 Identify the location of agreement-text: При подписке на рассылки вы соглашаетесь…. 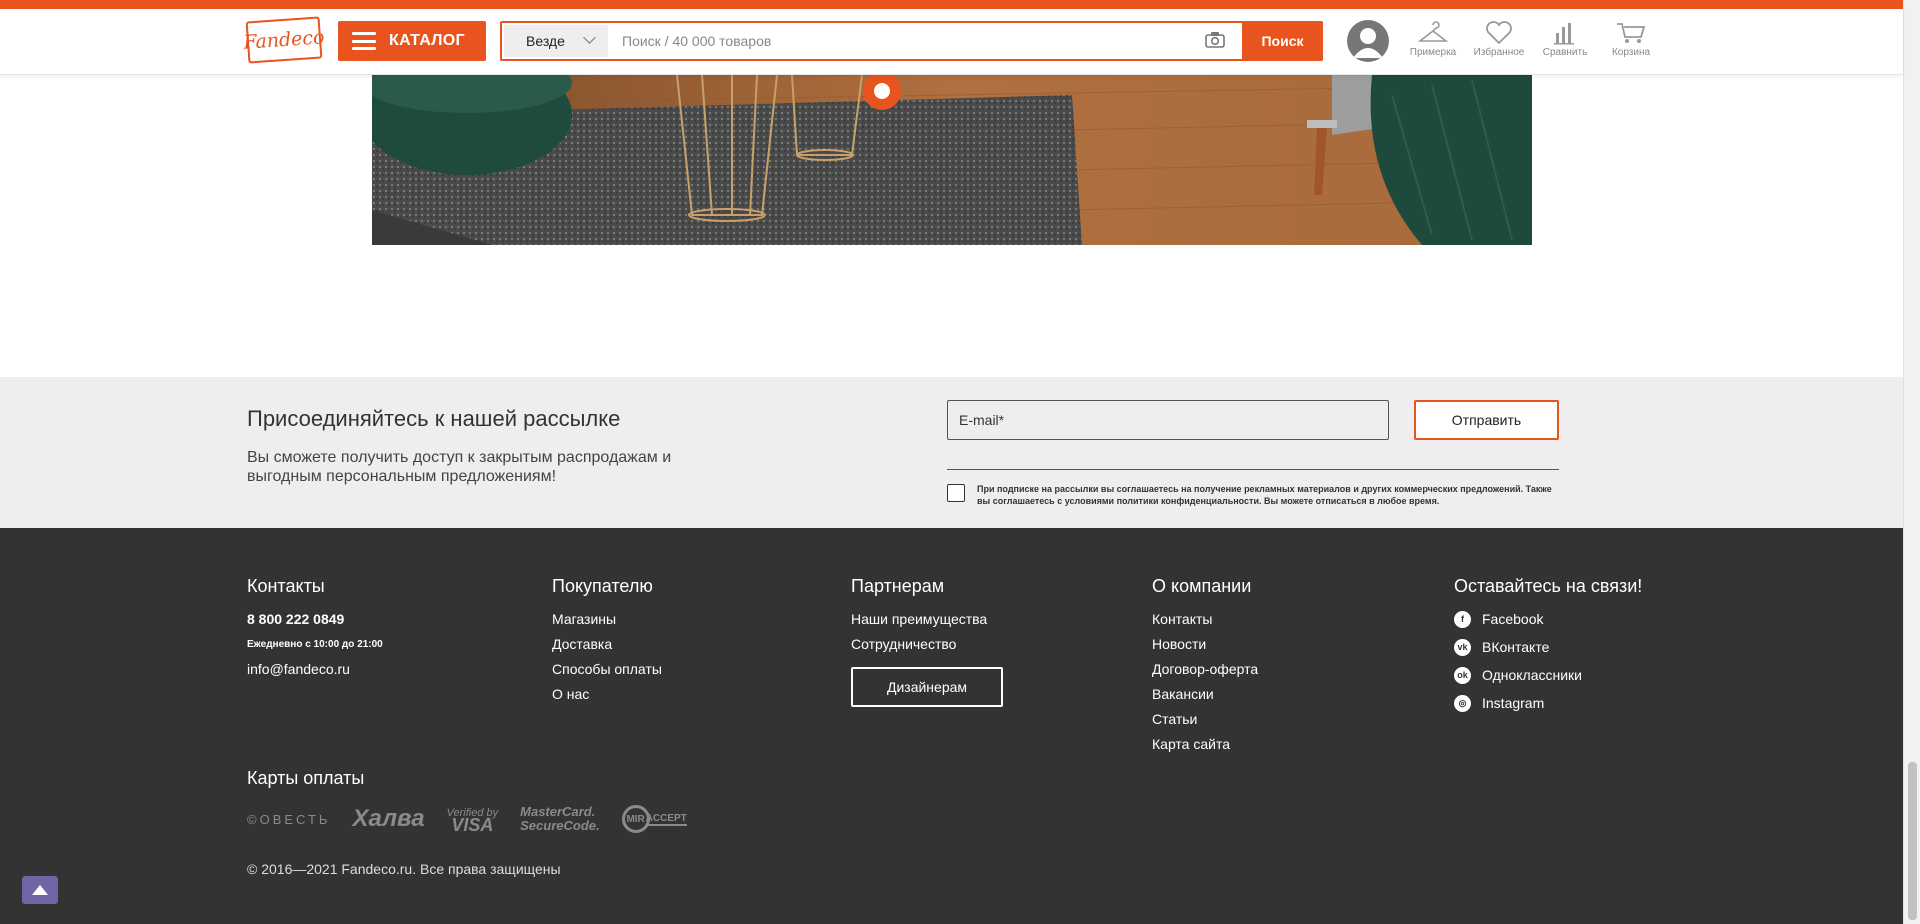
(1264, 495).